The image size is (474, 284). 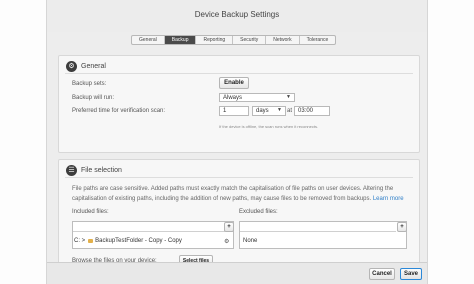 I want to click on file-selection-title: File selection, so click(x=101, y=170).